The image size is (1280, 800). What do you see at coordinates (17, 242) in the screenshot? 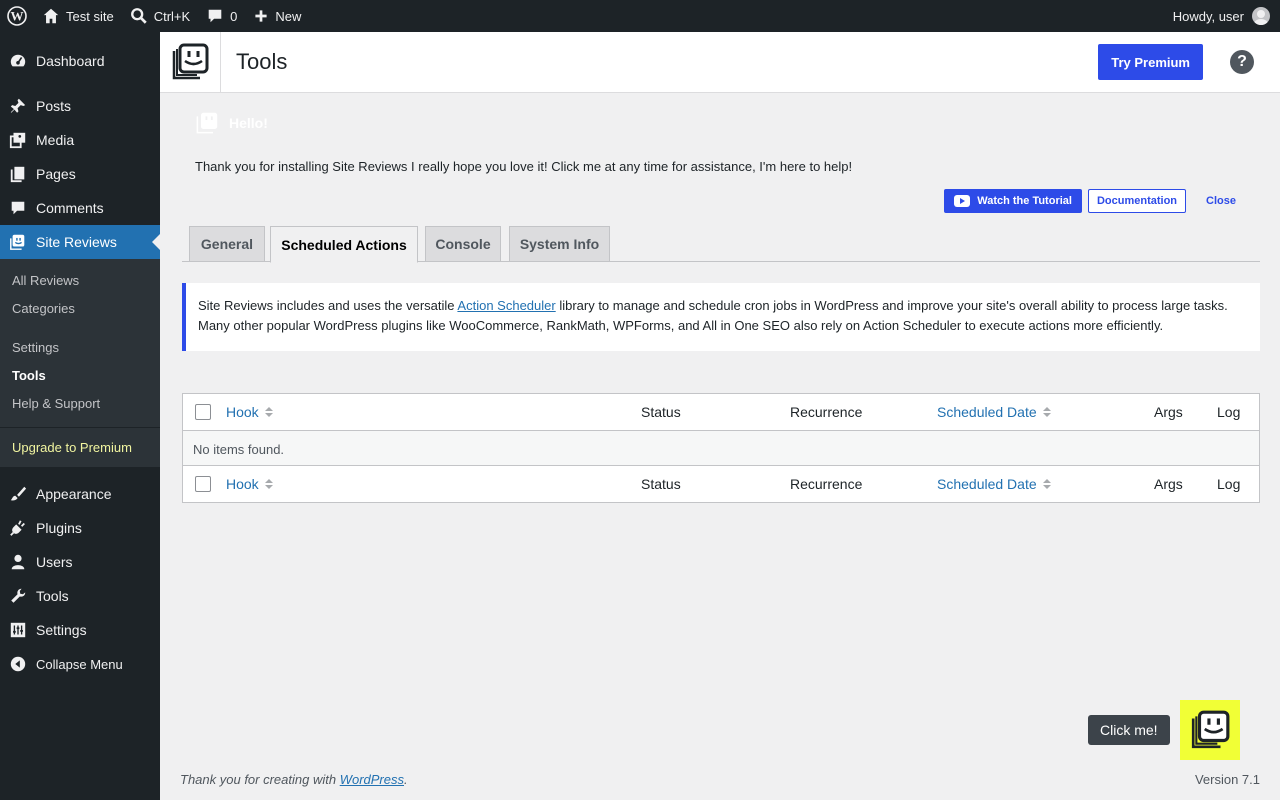
I see `site-reviews-icon` at bounding box center [17, 242].